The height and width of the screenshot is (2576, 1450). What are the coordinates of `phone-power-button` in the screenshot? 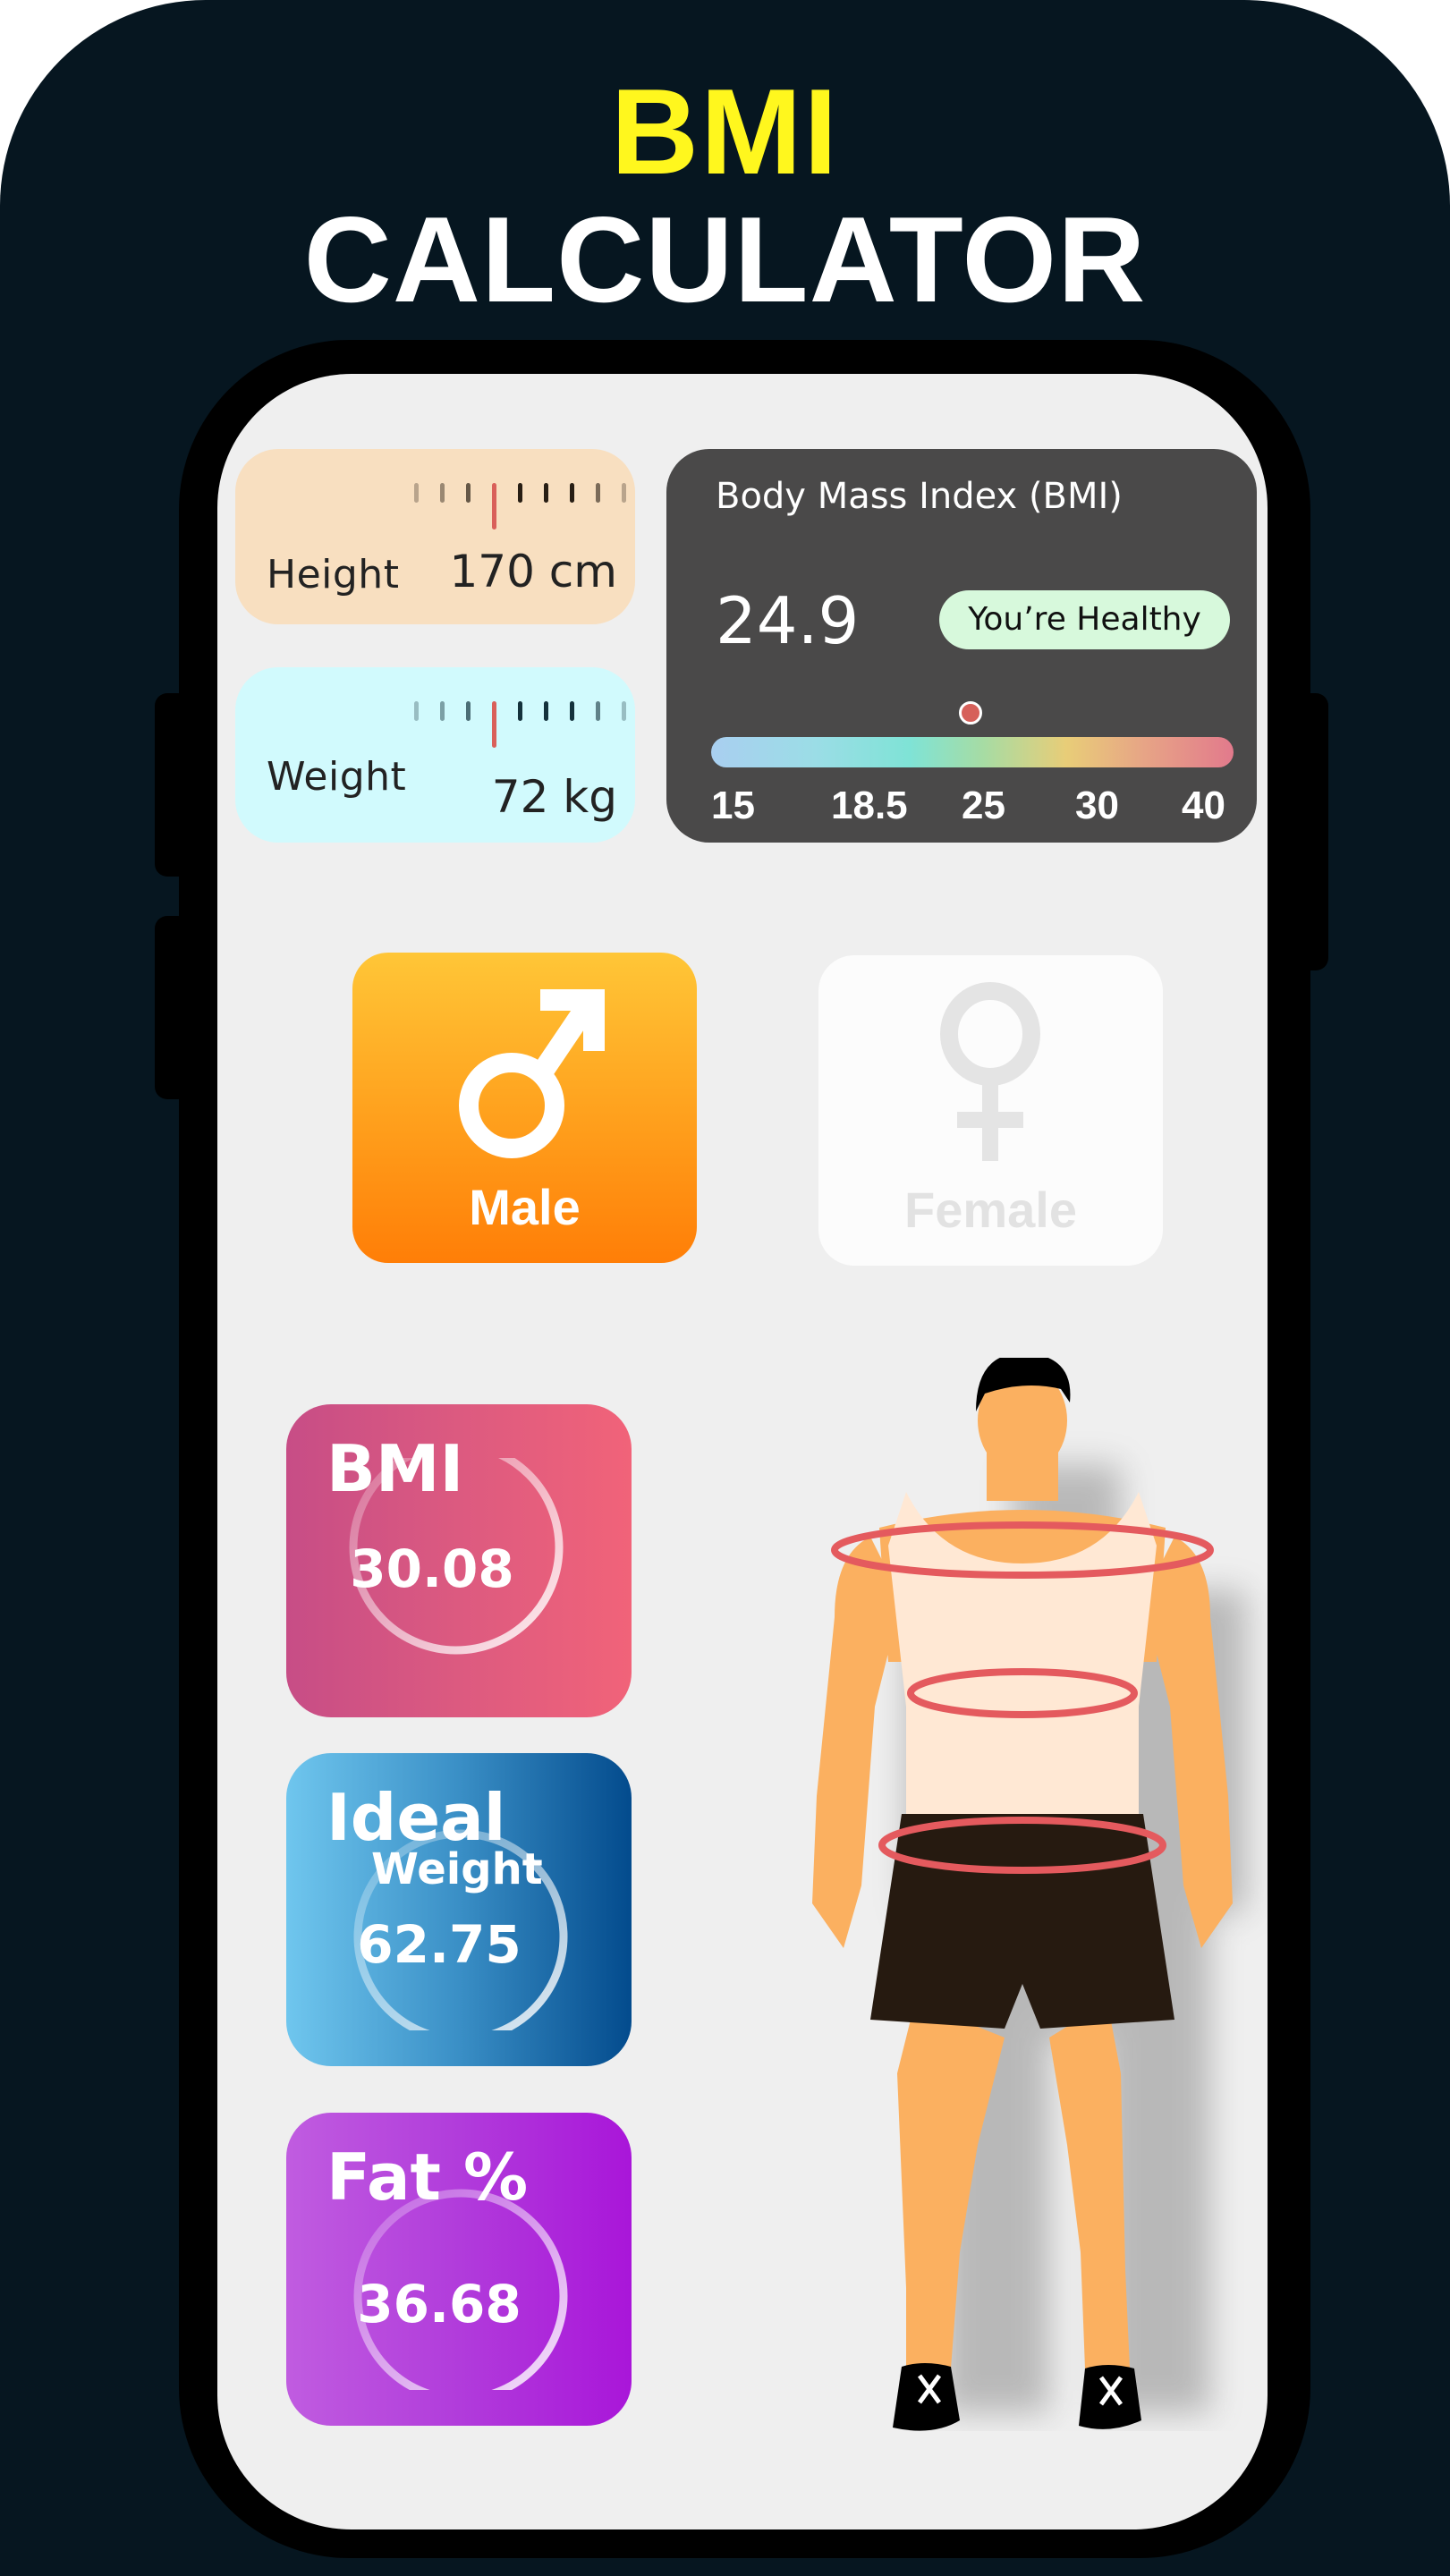 It's located at (1312, 831).